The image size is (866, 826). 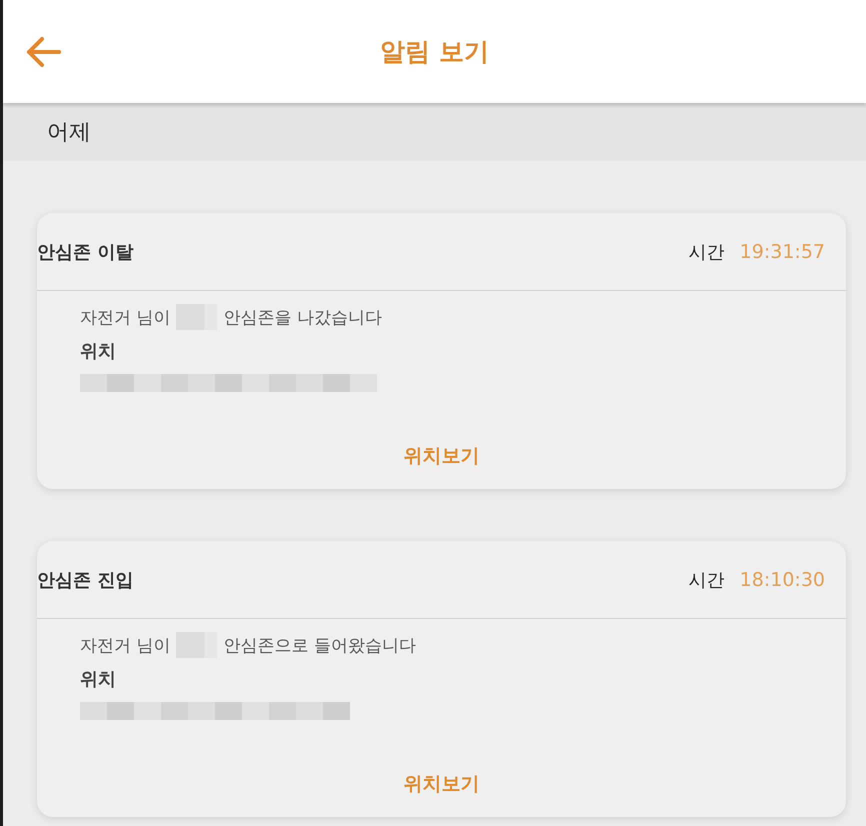 What do you see at coordinates (85, 580) in the screenshot?
I see `notification-title: 안심존 진입` at bounding box center [85, 580].